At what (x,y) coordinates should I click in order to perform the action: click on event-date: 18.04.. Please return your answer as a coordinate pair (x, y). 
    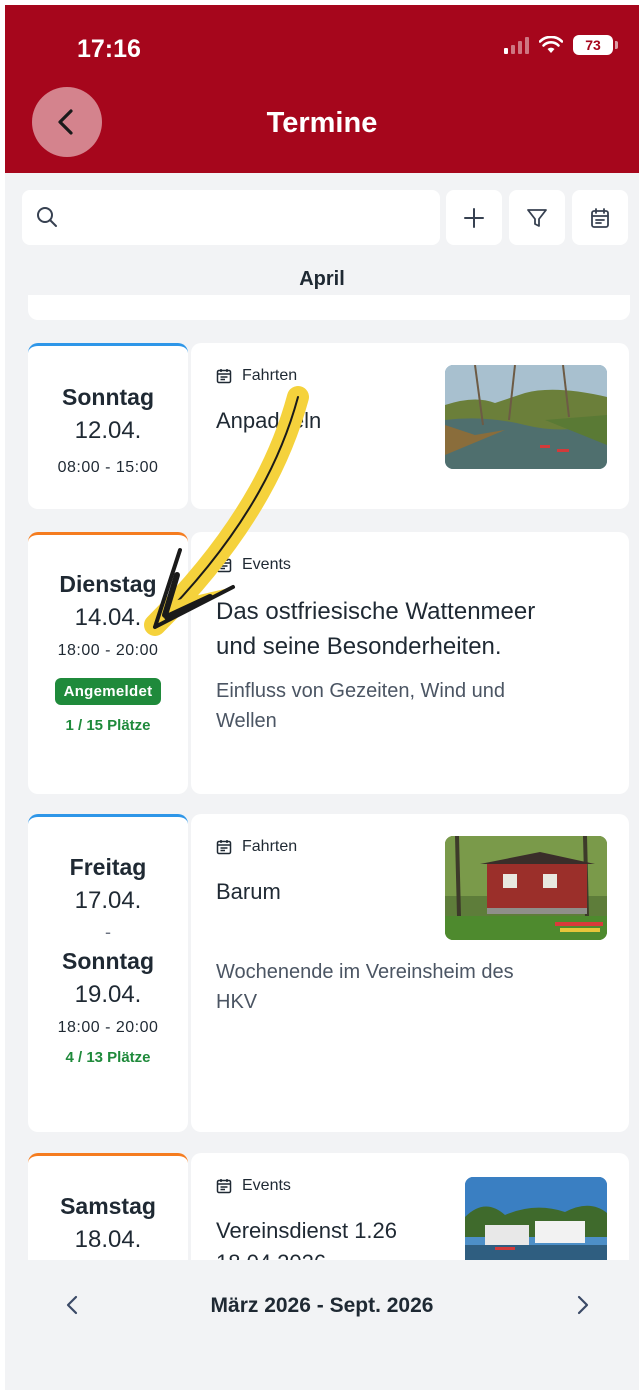
    Looking at the image, I should click on (108, 1239).